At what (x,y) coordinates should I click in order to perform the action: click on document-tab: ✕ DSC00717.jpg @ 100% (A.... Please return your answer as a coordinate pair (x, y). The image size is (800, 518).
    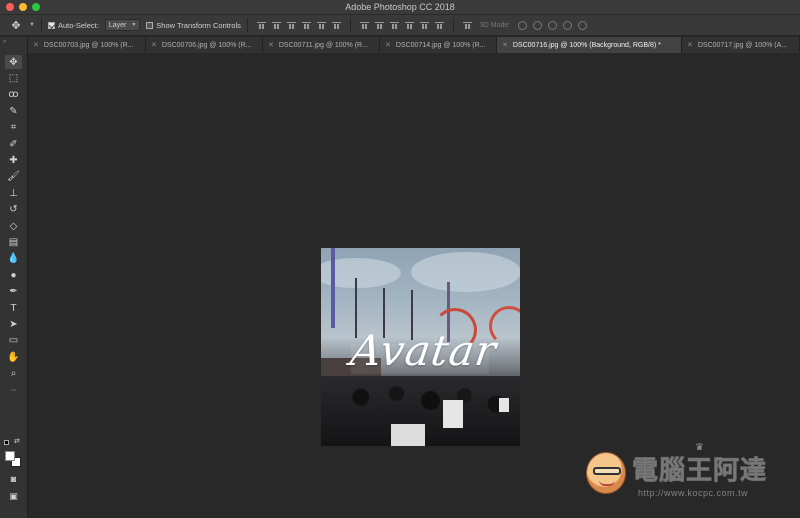
    Looking at the image, I should click on (741, 45).